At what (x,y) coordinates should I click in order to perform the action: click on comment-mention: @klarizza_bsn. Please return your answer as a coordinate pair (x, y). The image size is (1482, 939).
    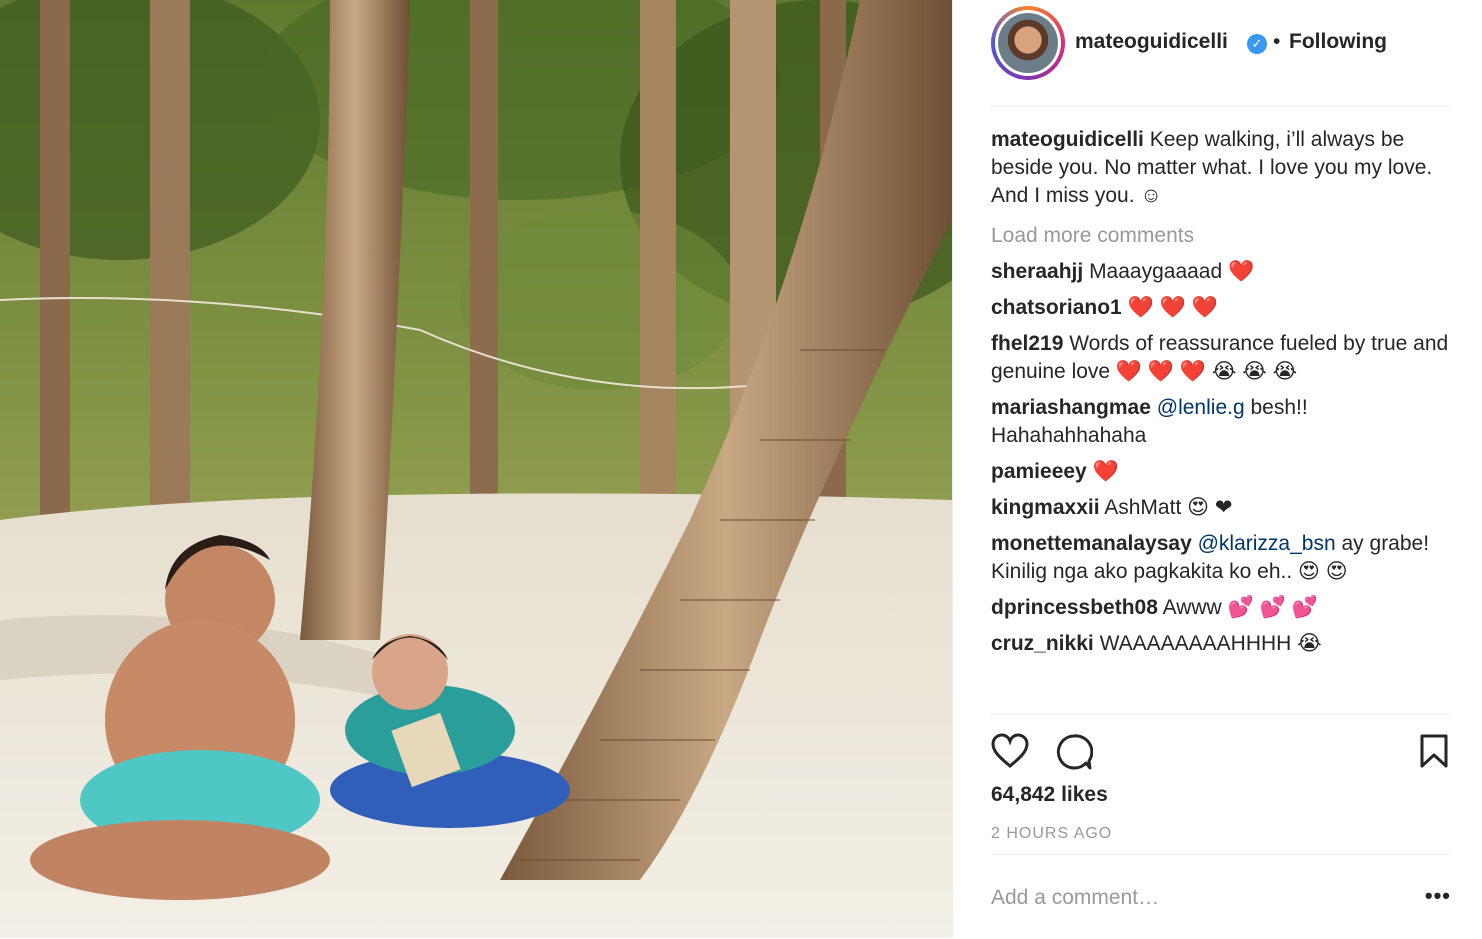
    Looking at the image, I should click on (1267, 543).